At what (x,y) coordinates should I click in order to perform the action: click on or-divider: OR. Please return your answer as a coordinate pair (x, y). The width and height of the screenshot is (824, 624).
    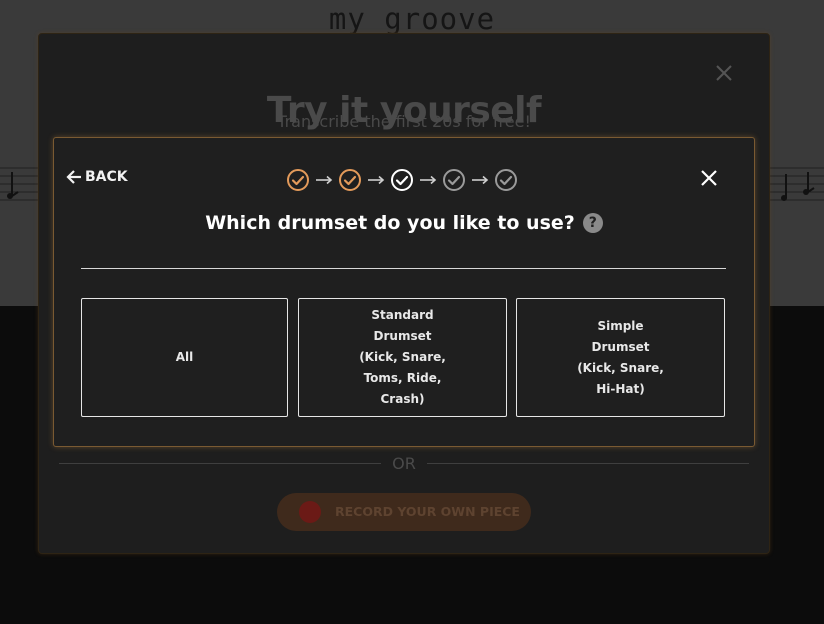
    Looking at the image, I should click on (404, 464).